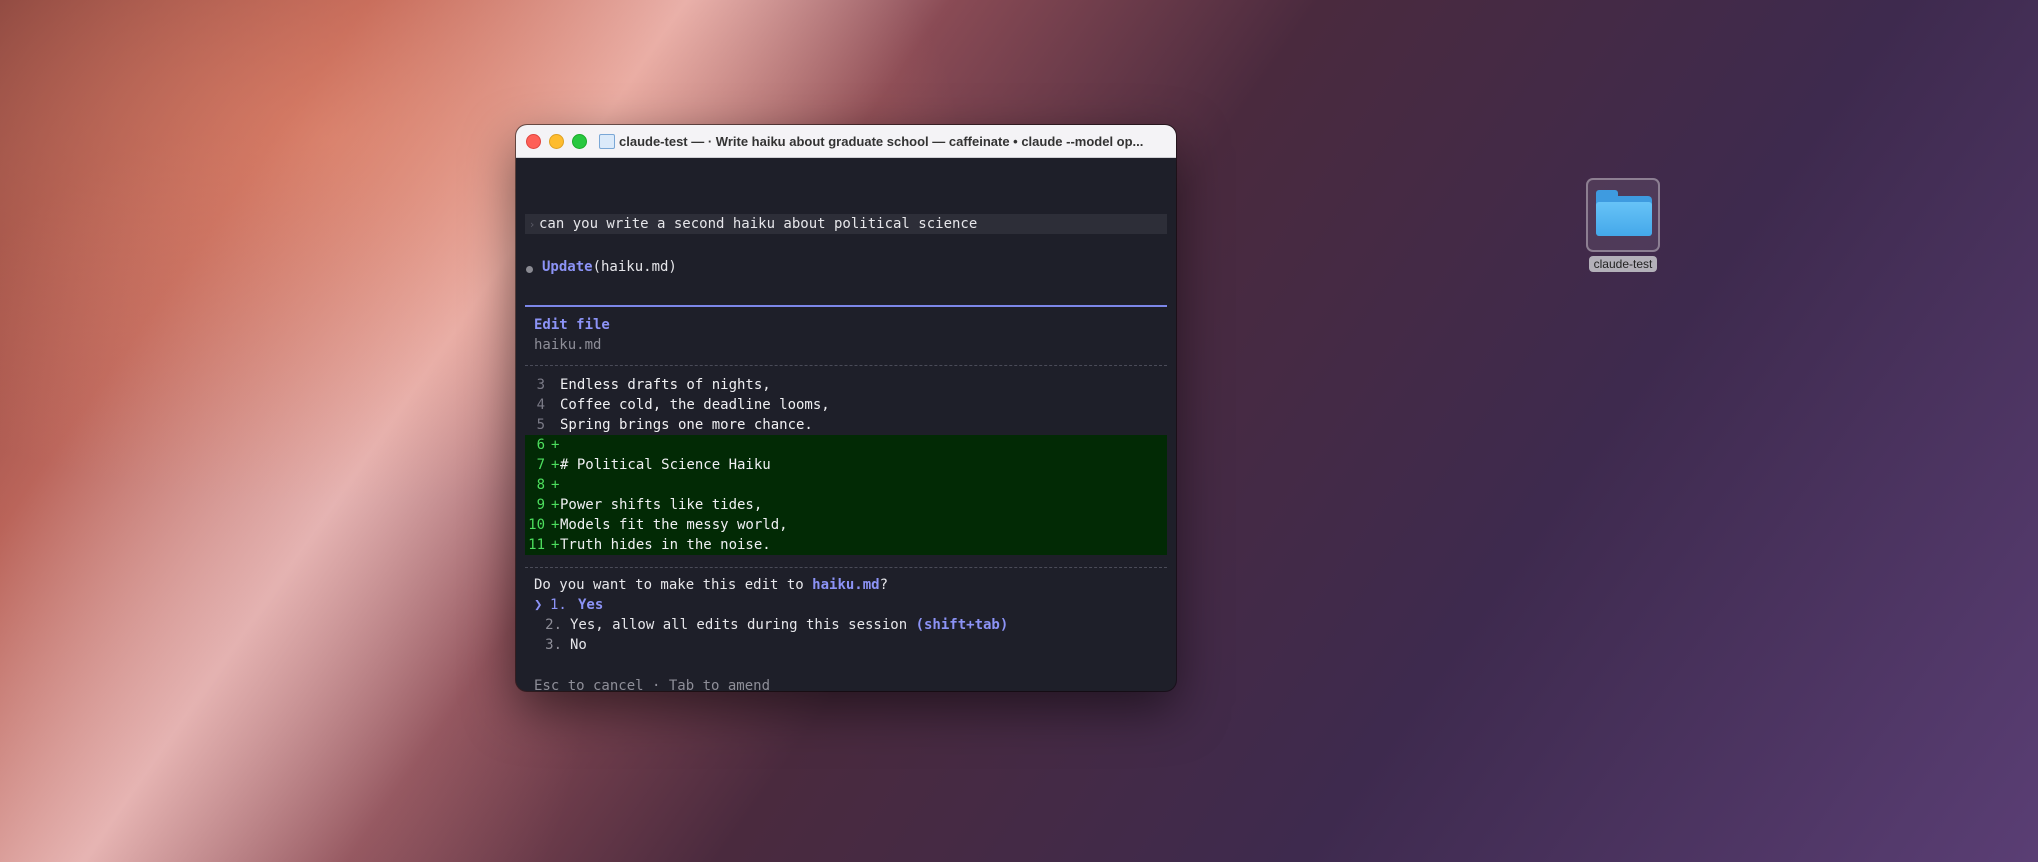 Image resolution: width=2038 pixels, height=862 pixels. I want to click on status-dot-icon, so click(529, 269).